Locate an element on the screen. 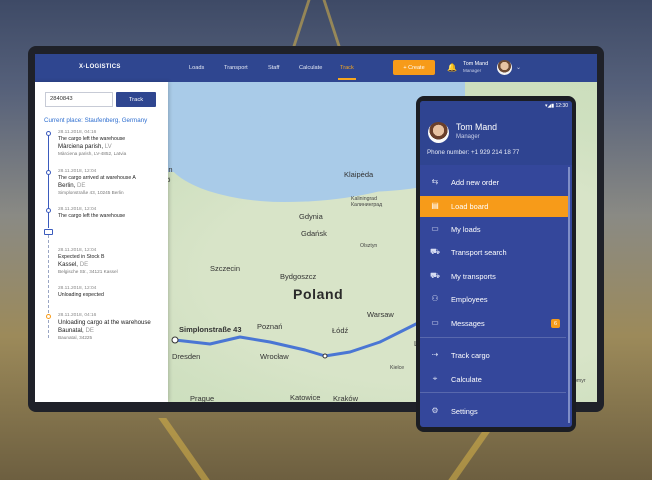 The height and width of the screenshot is (480, 652). bell-icon: 🔔 is located at coordinates (452, 67).